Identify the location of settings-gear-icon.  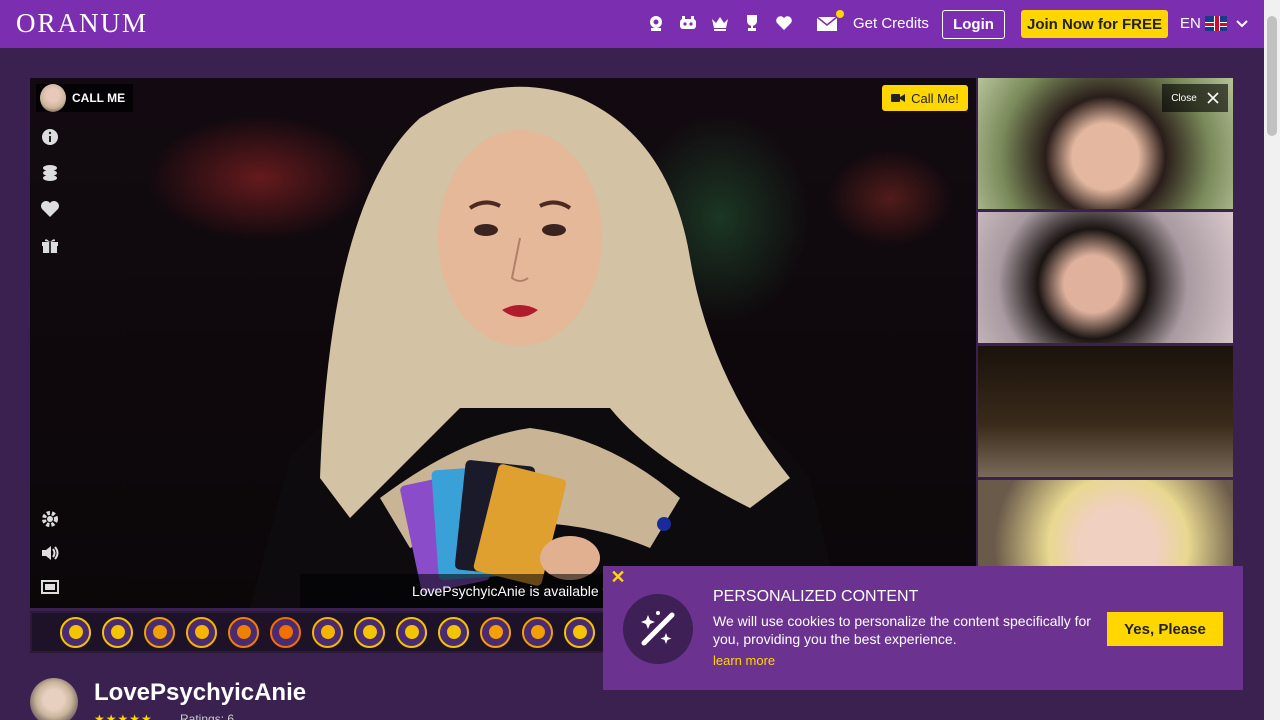
(50, 519).